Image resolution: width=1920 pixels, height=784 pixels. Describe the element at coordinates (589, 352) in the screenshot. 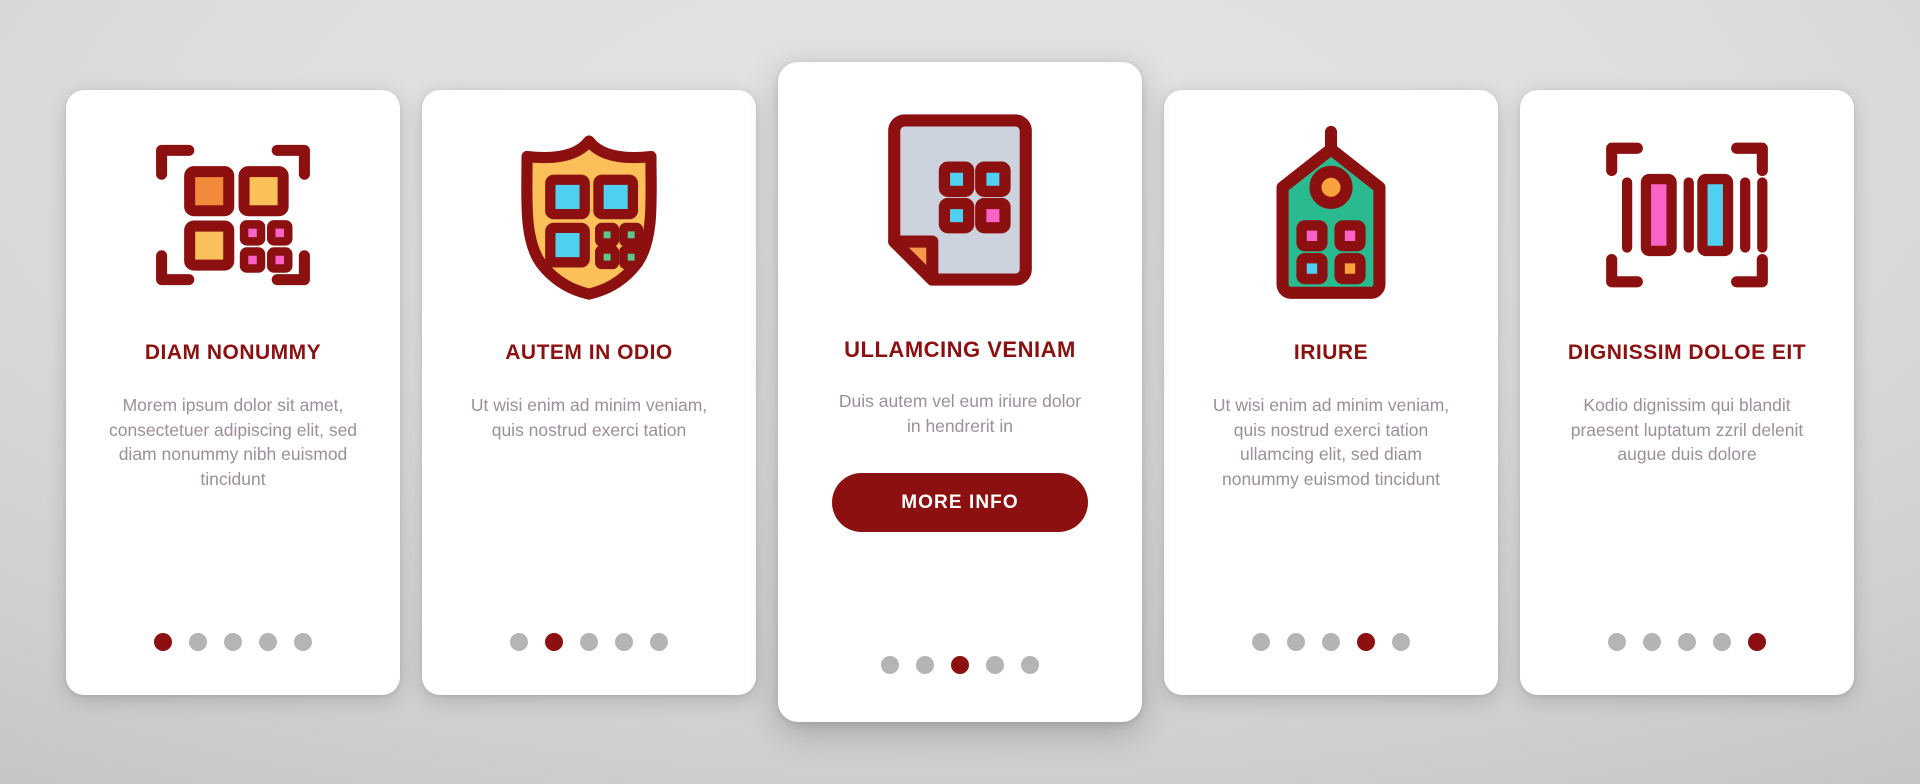

I see `card-title: AUTEM IN ODIO` at that location.